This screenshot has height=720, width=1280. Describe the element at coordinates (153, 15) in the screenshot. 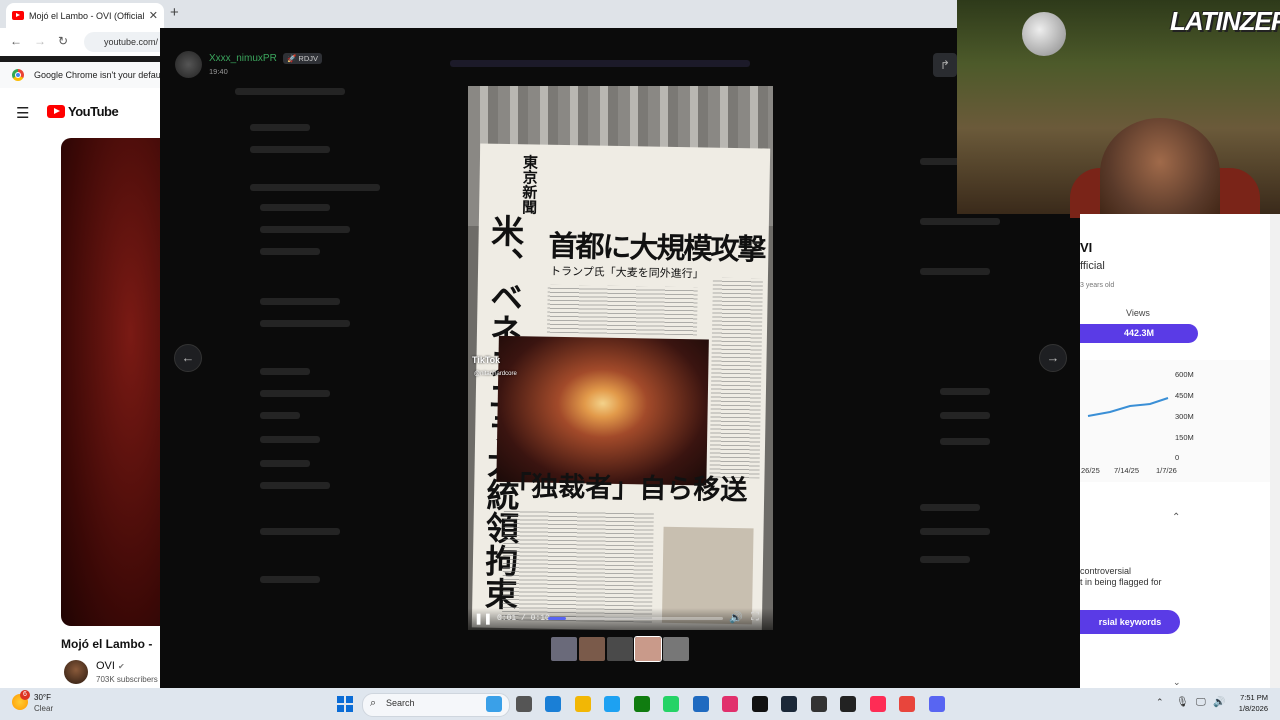

I see `close-tab-icon: ✕` at that location.